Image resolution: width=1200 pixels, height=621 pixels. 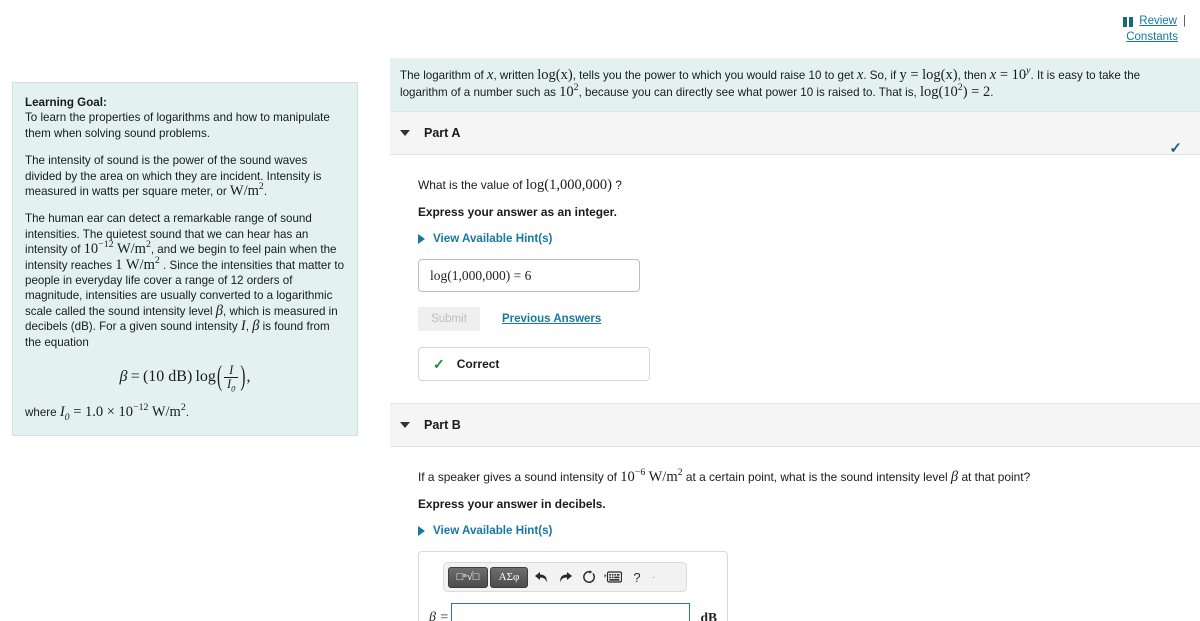 What do you see at coordinates (795, 134) in the screenshot?
I see `part-a-header: Part A ✓` at bounding box center [795, 134].